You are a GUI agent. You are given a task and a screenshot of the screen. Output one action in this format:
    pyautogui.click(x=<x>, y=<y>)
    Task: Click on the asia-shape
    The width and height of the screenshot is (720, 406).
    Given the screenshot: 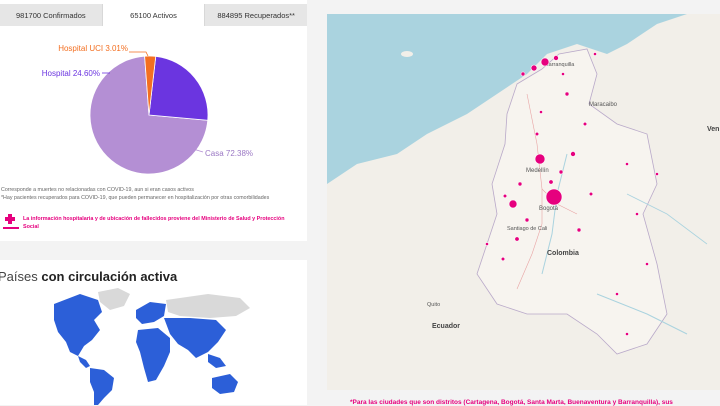 What is the action you would take?
    pyautogui.click(x=195, y=338)
    